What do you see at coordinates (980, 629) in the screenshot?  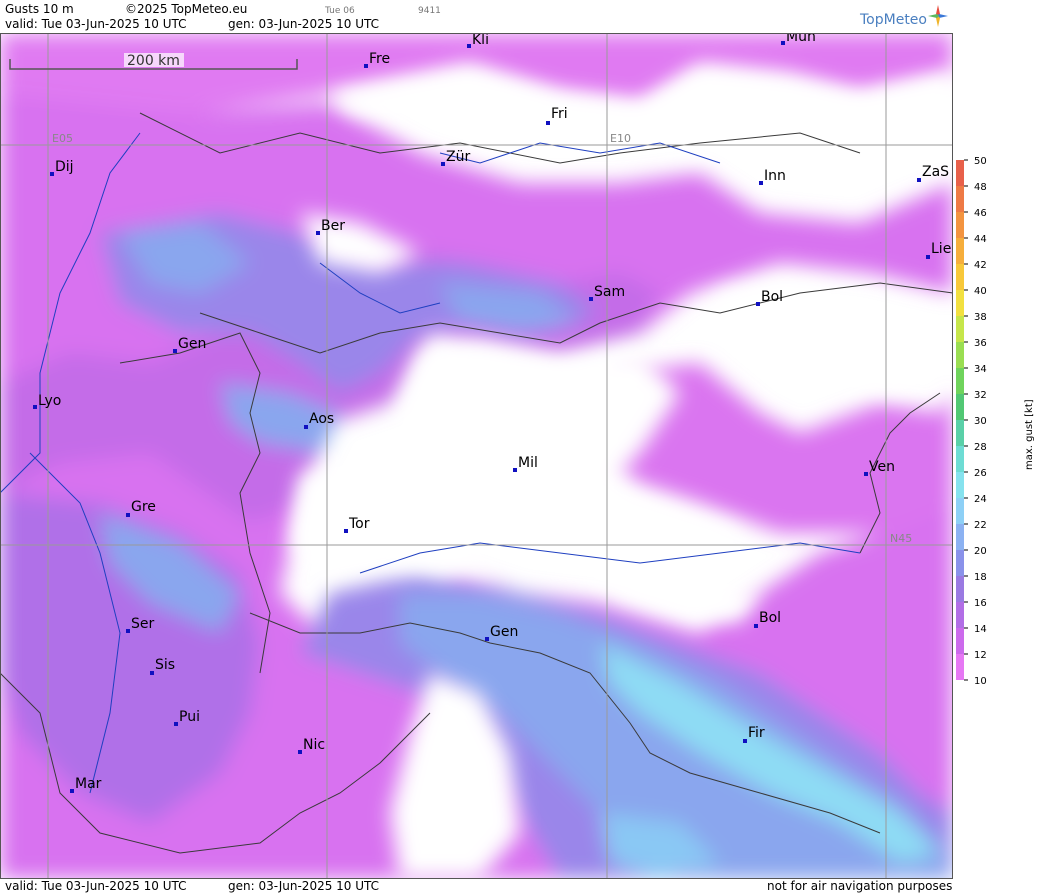 I see `legend-tick-label: 14` at bounding box center [980, 629].